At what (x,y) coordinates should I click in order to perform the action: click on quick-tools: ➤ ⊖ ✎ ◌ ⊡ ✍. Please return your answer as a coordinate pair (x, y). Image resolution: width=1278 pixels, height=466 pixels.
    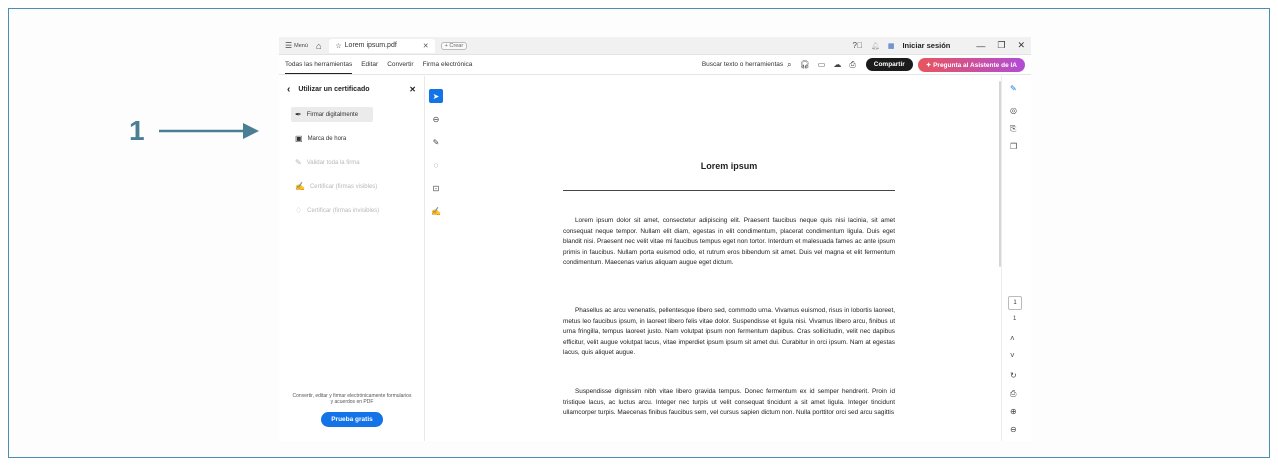
    Looking at the image, I should click on (438, 158).